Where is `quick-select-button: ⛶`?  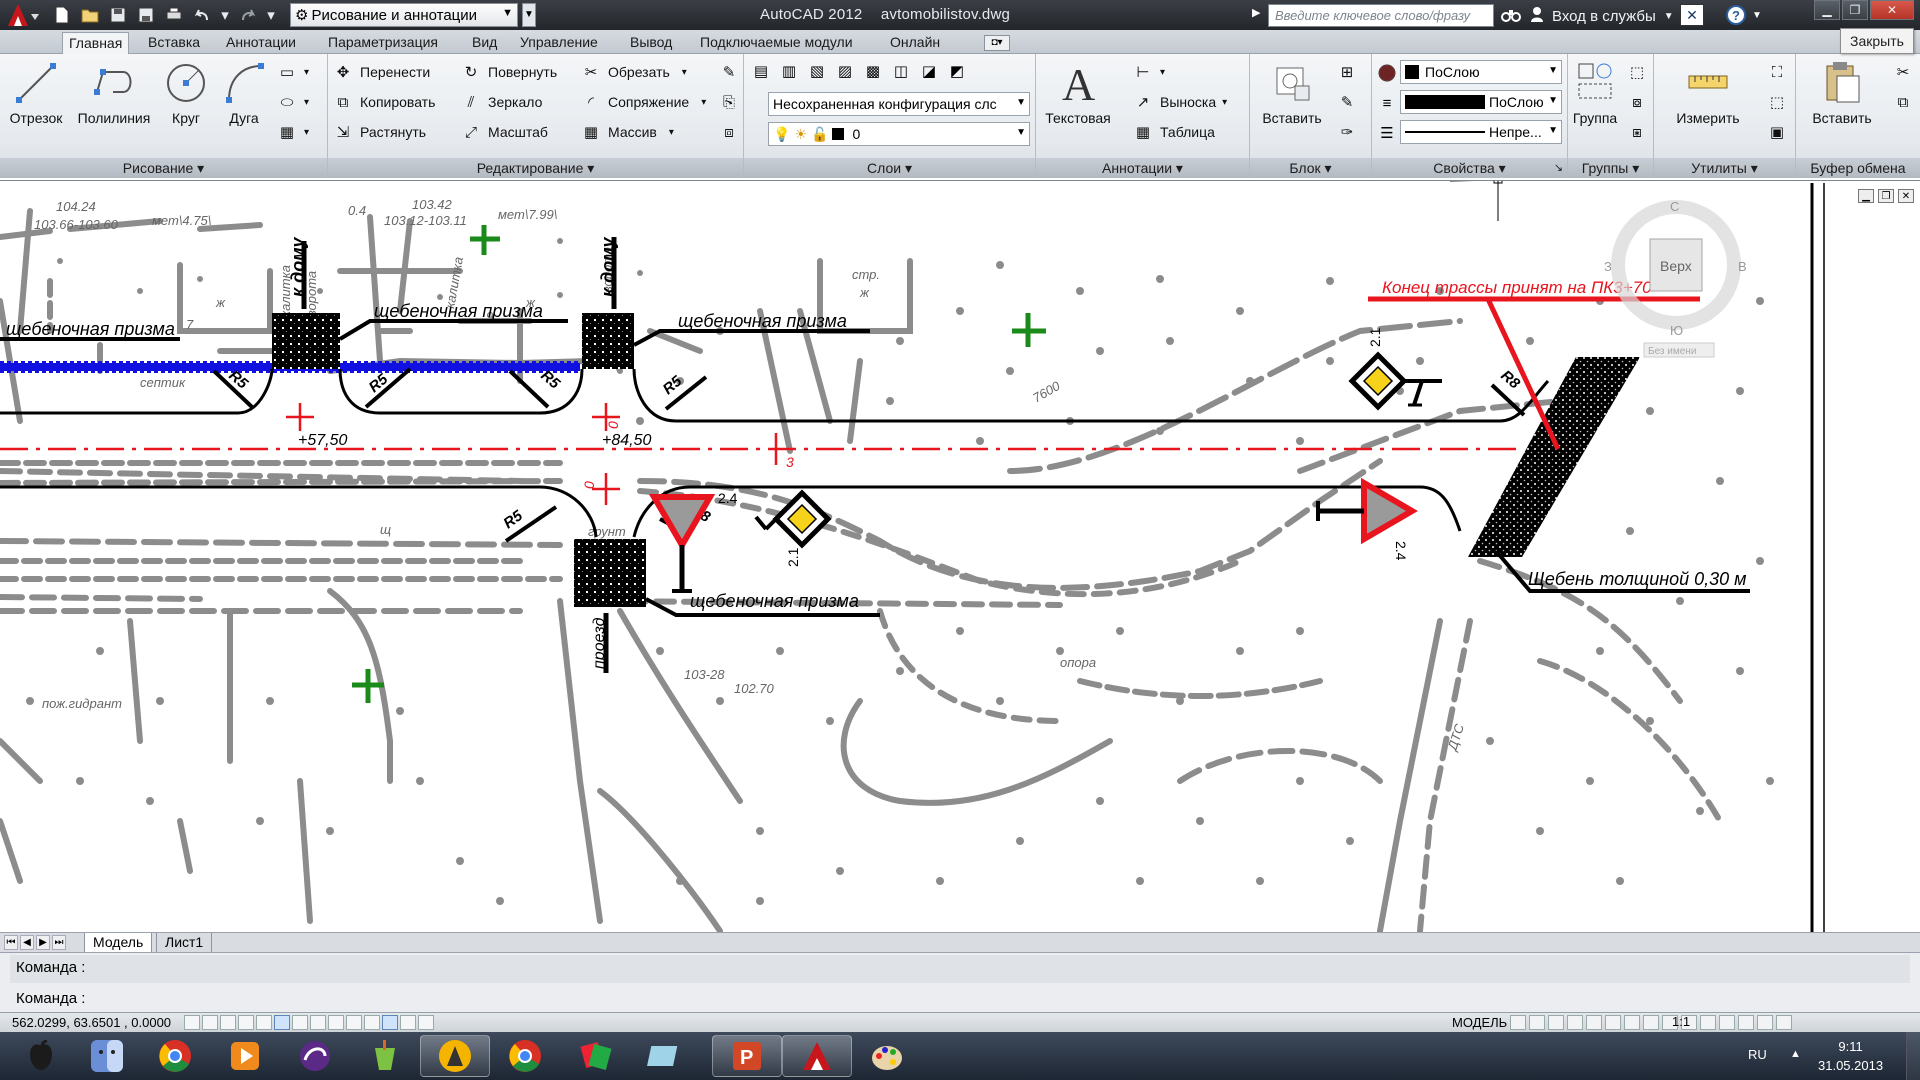
quick-select-button: ⛶ is located at coordinates (1777, 72).